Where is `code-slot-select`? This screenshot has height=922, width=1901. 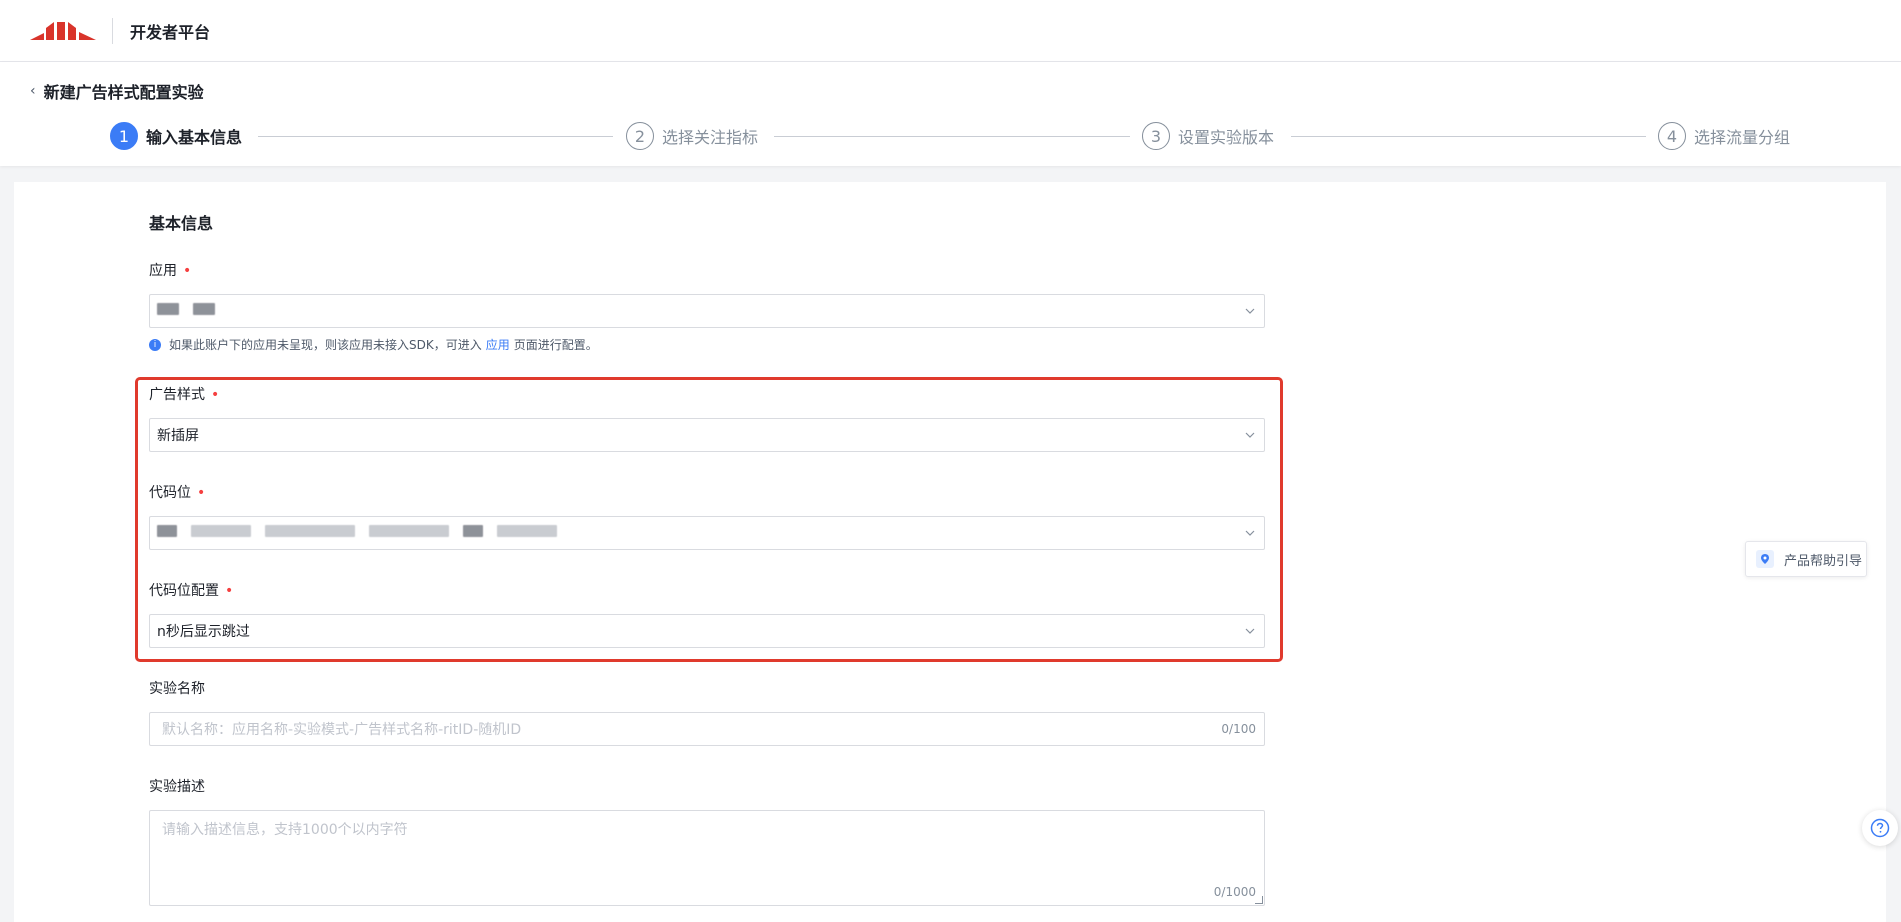 code-slot-select is located at coordinates (707, 533).